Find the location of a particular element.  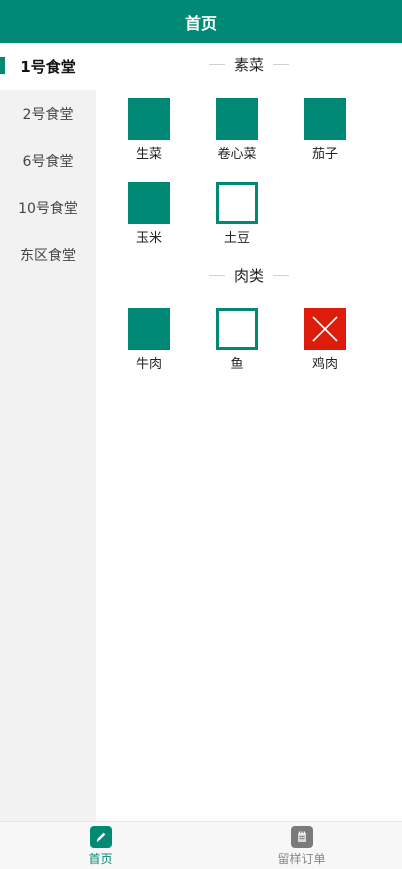

dish-item-fish: 鱼 is located at coordinates (237, 340).